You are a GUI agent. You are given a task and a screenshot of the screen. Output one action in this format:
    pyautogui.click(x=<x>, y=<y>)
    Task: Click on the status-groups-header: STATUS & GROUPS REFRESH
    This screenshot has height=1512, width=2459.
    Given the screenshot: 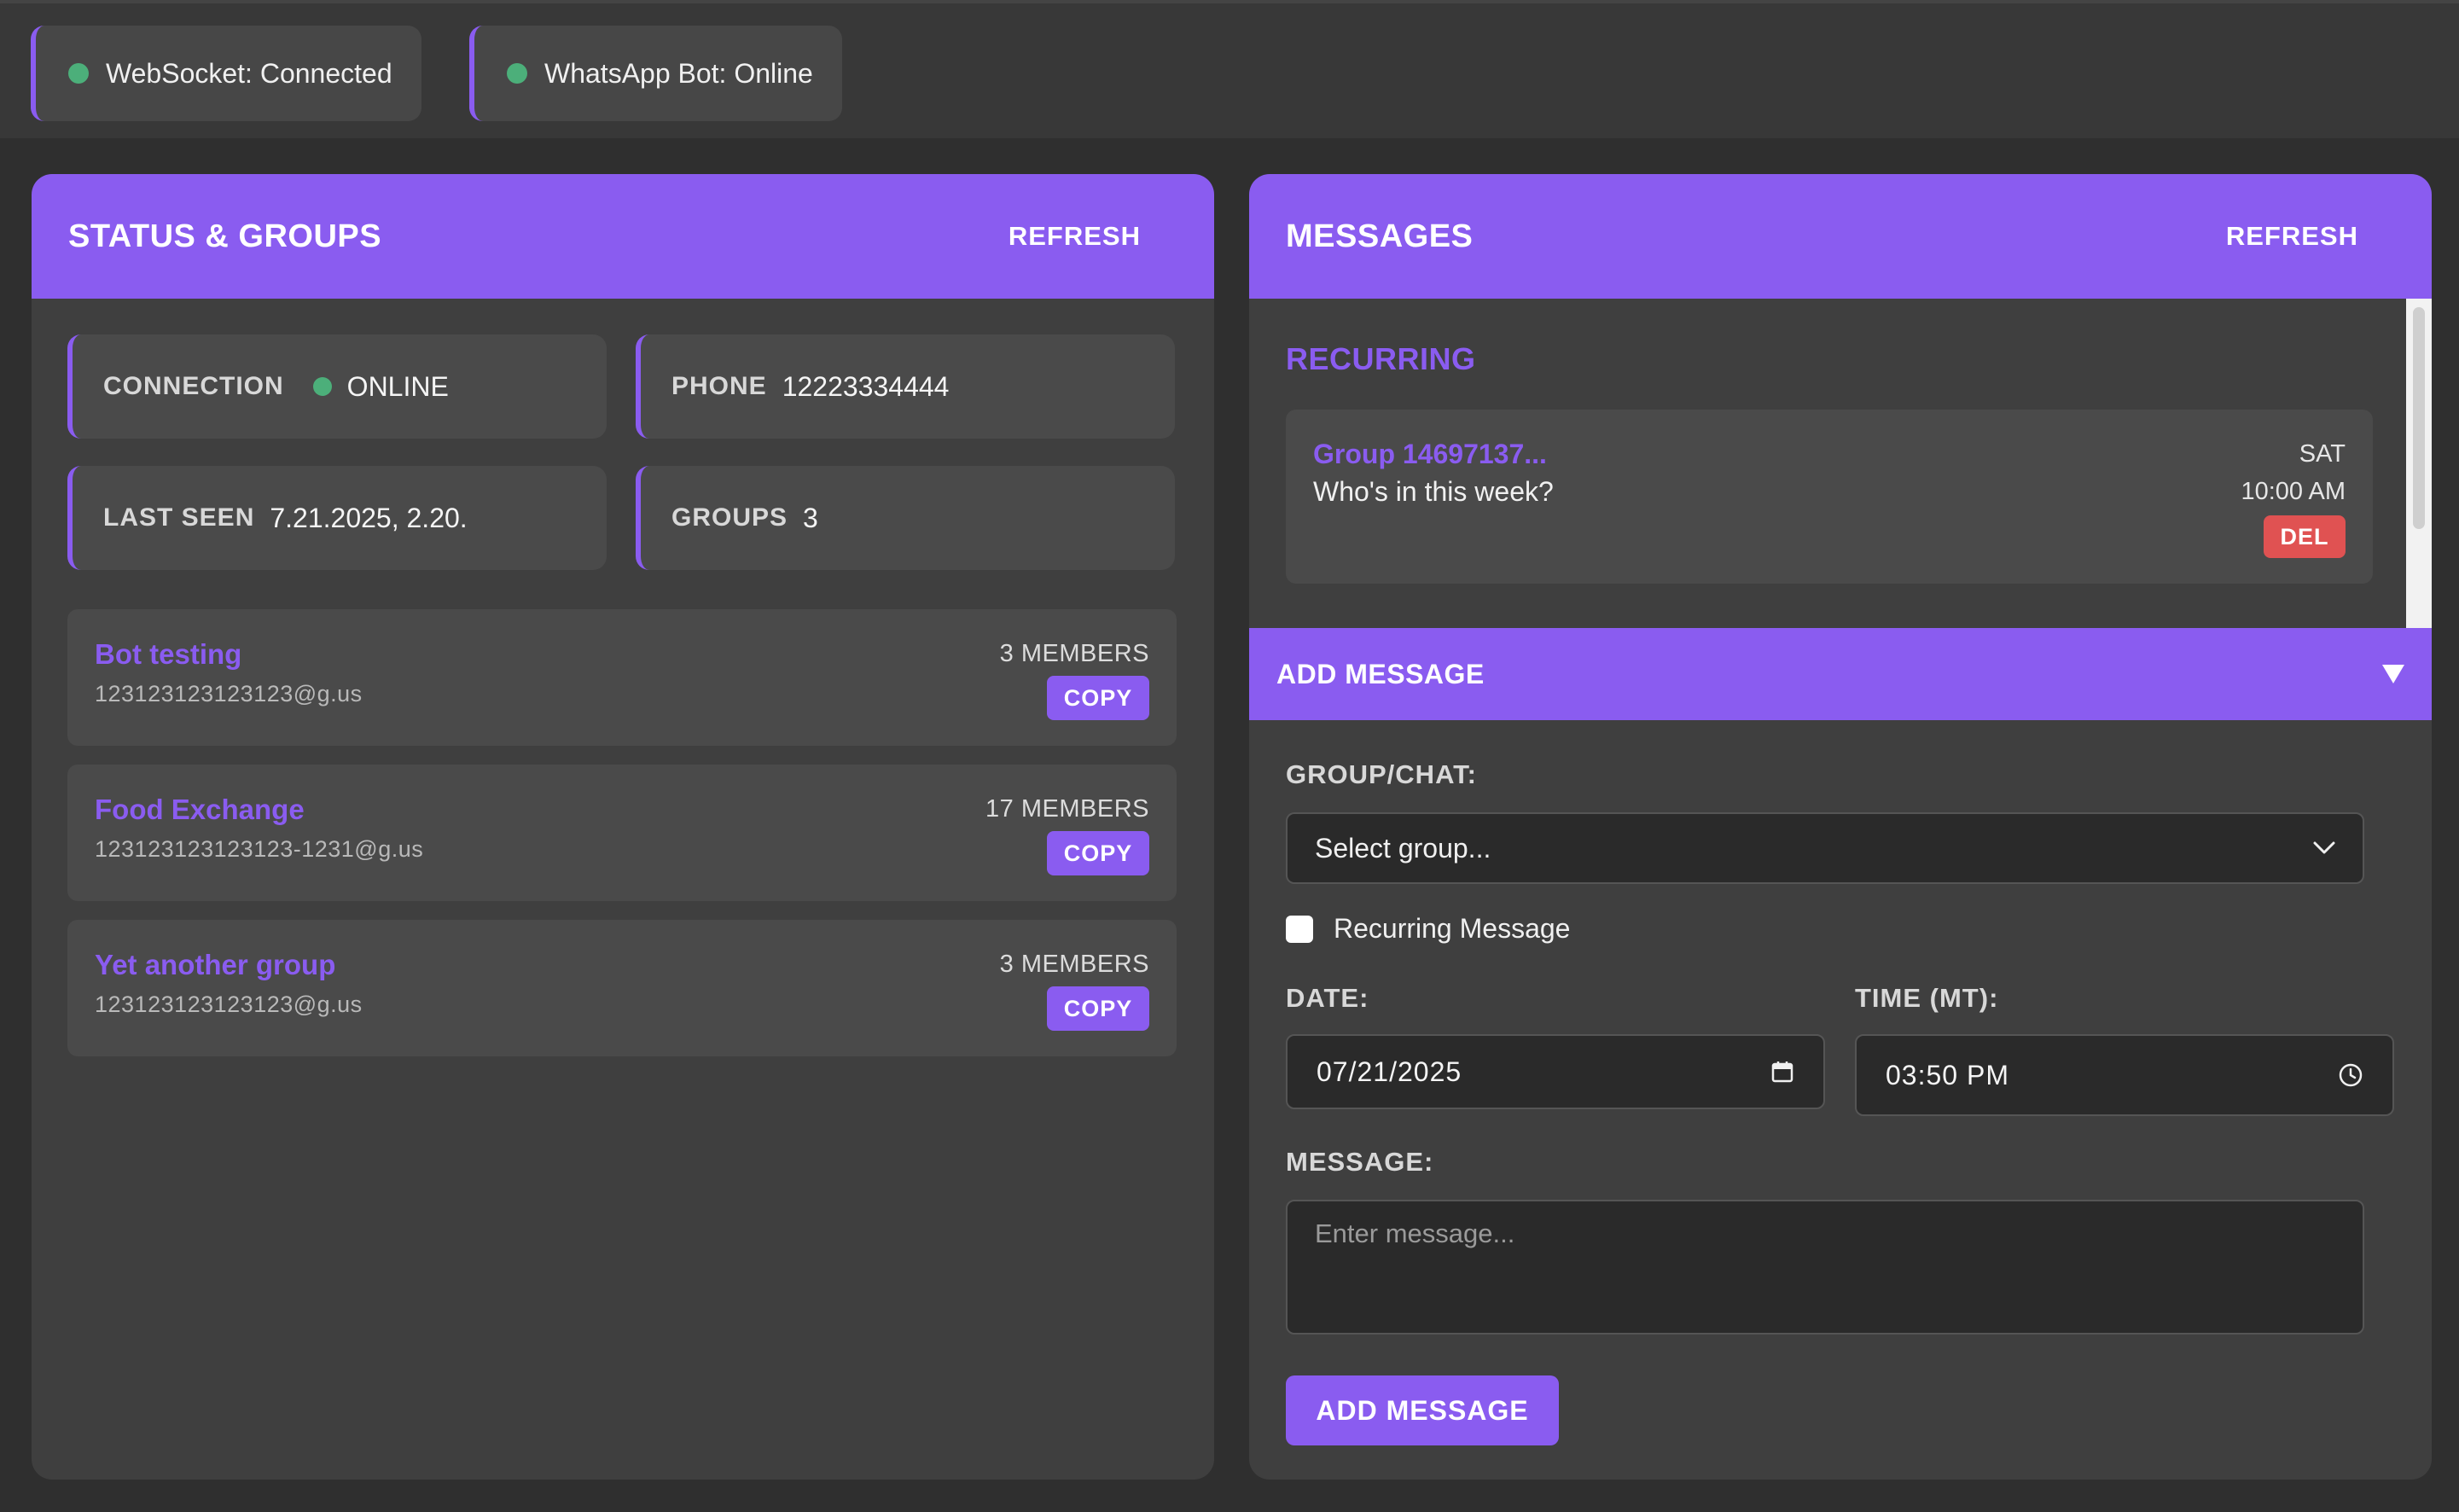 What is the action you would take?
    pyautogui.click(x=623, y=236)
    